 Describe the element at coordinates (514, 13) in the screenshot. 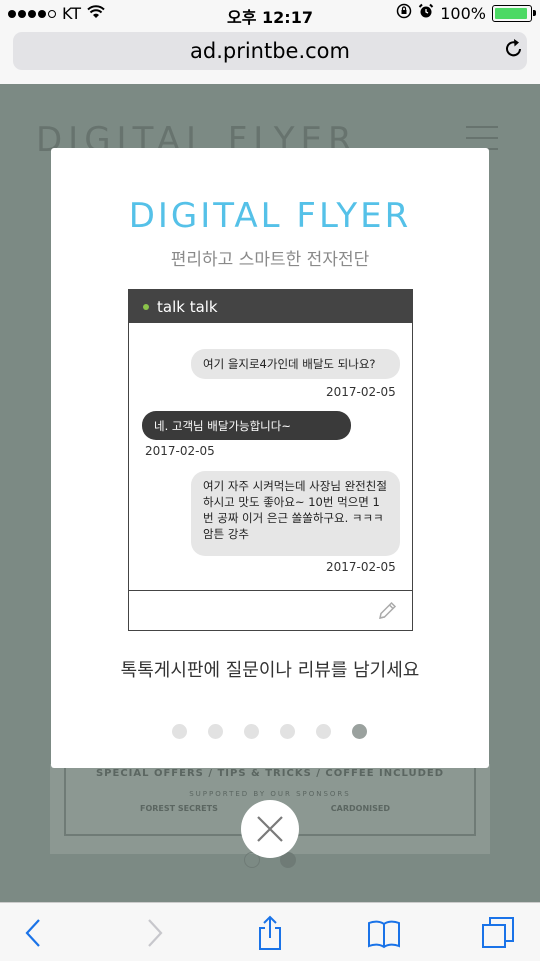

I see `battery-icon` at that location.